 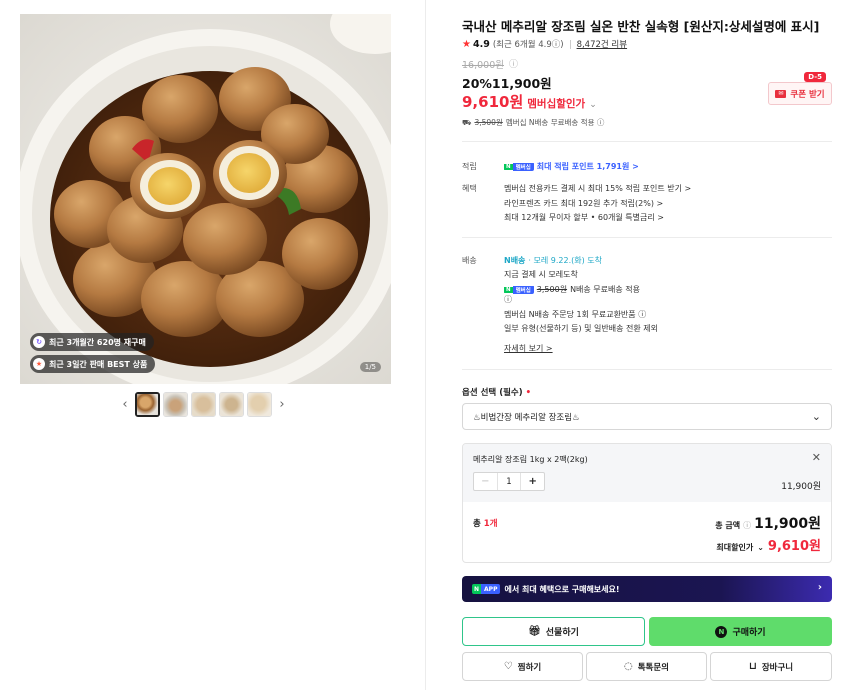 I want to click on coupon-icon: ✉, so click(x=781, y=93).